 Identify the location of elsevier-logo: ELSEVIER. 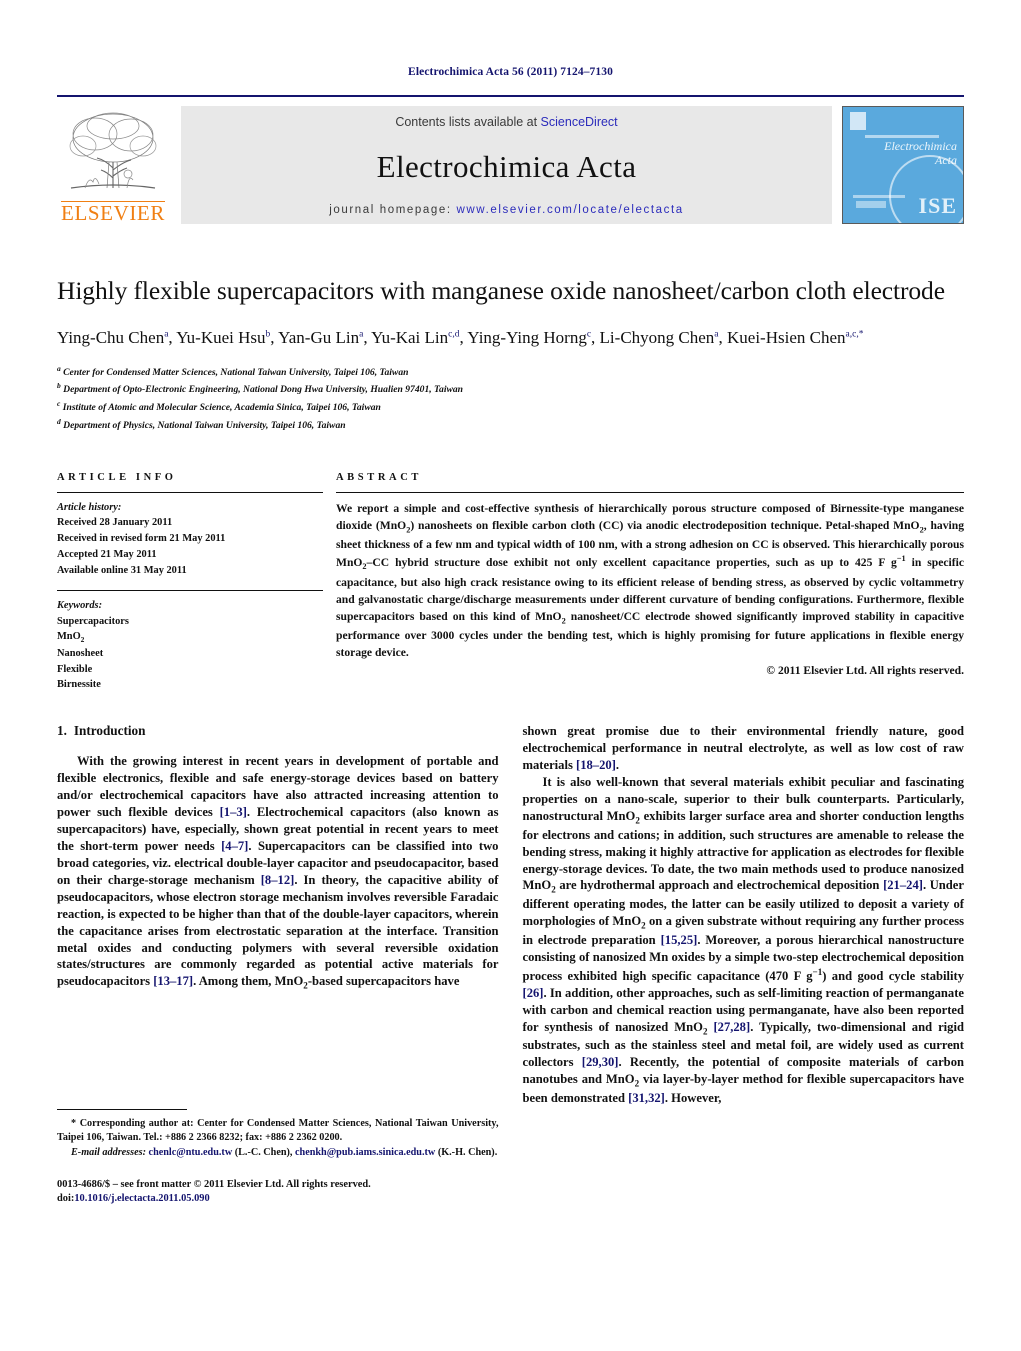
(113, 165).